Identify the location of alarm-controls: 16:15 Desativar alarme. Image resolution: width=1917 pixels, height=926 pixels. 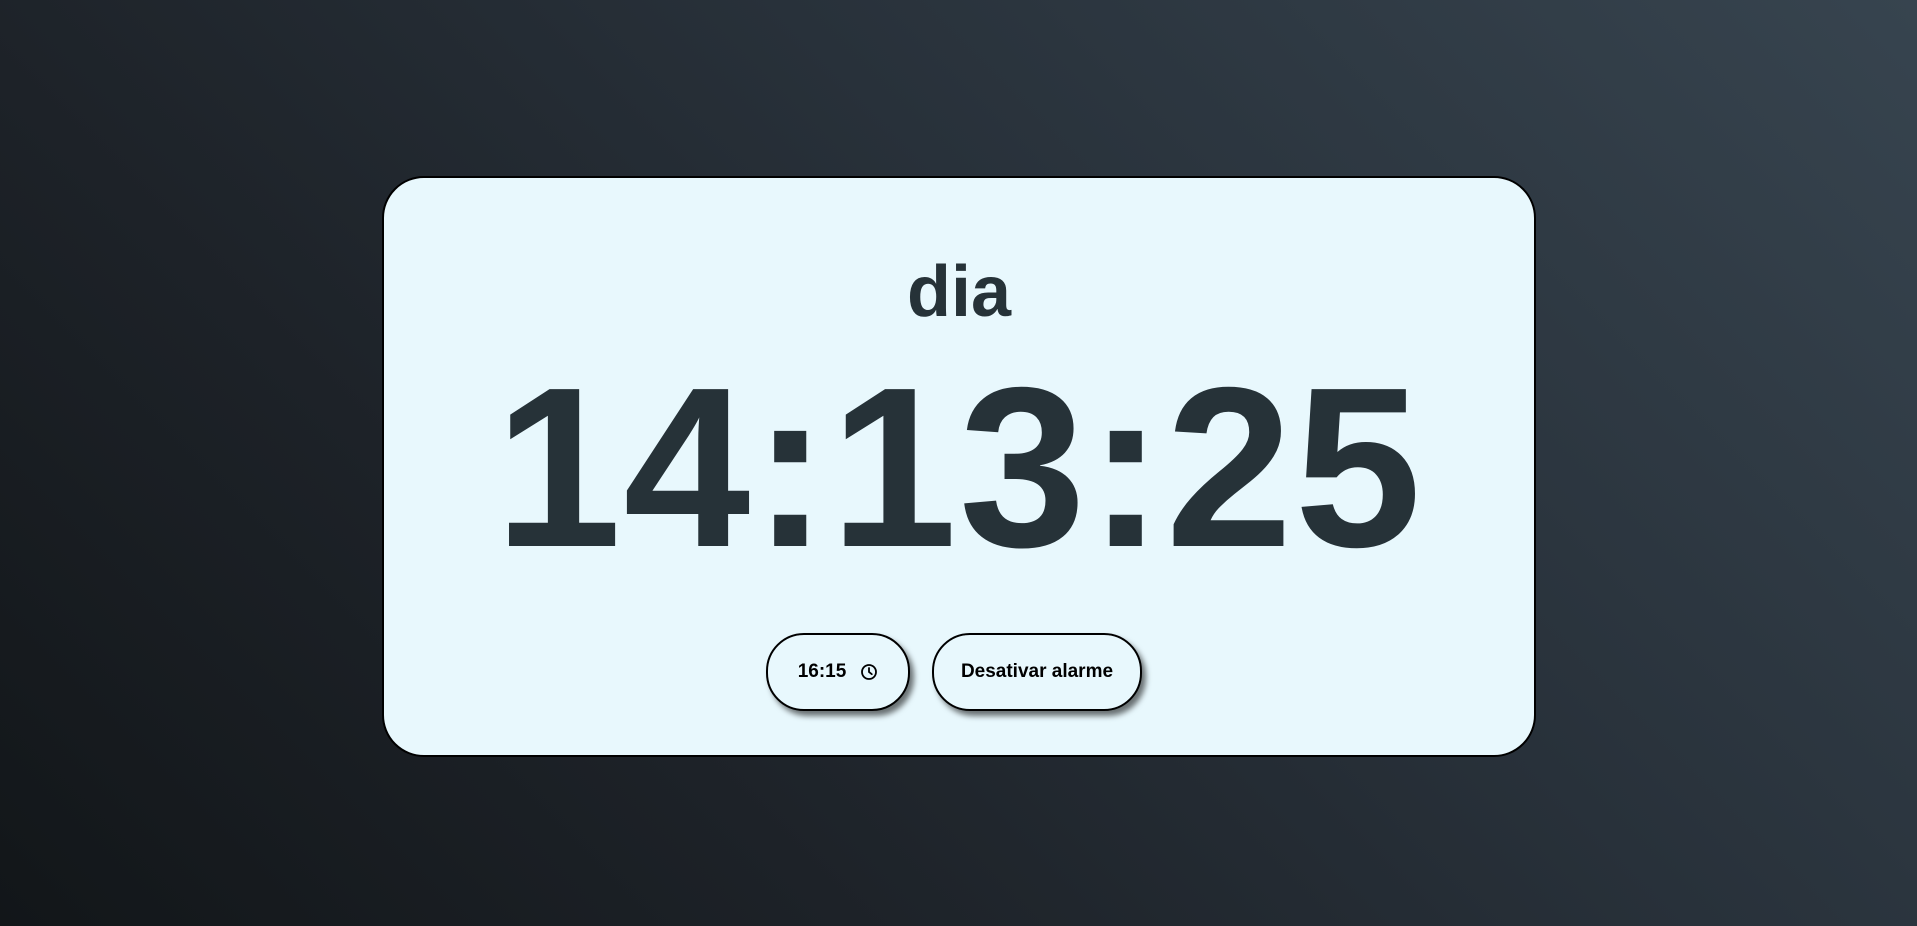
(959, 672).